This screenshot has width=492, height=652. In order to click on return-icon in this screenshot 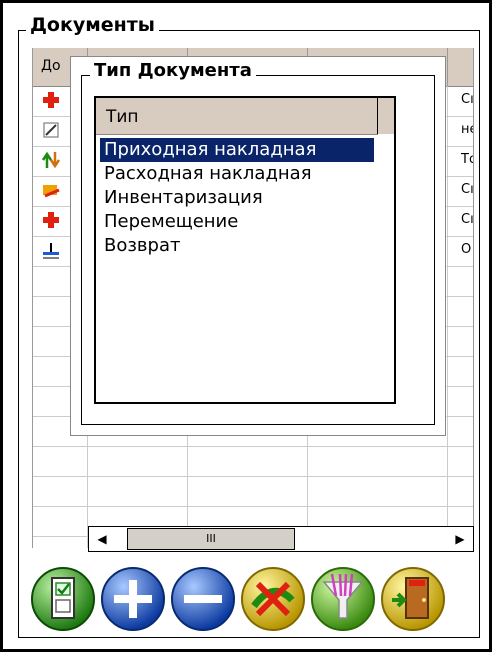, I will do `click(51, 250)`.